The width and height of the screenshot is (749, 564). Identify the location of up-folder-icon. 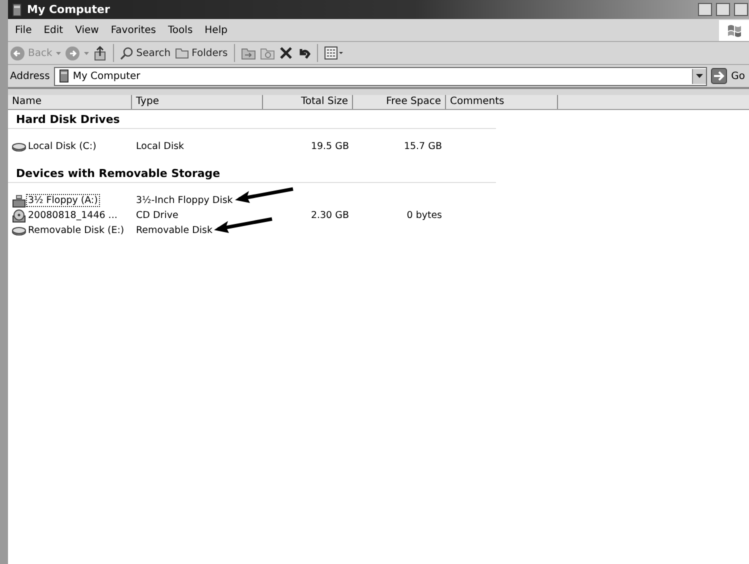
(100, 53).